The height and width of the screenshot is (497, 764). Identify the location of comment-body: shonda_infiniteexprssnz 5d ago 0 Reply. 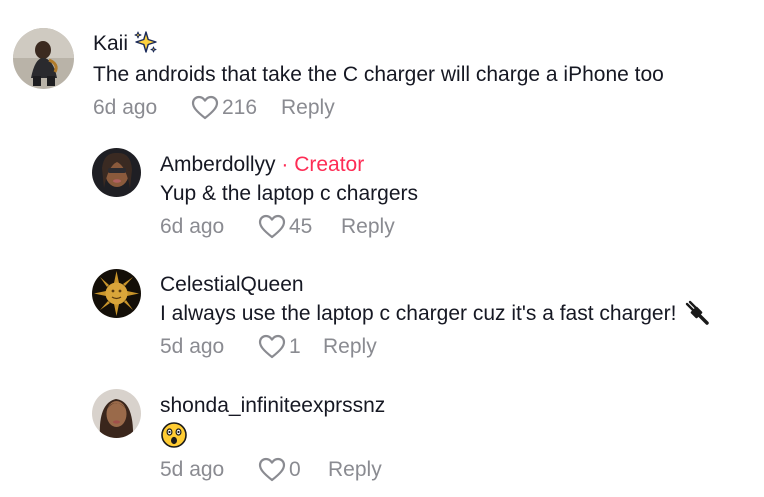
(272, 438).